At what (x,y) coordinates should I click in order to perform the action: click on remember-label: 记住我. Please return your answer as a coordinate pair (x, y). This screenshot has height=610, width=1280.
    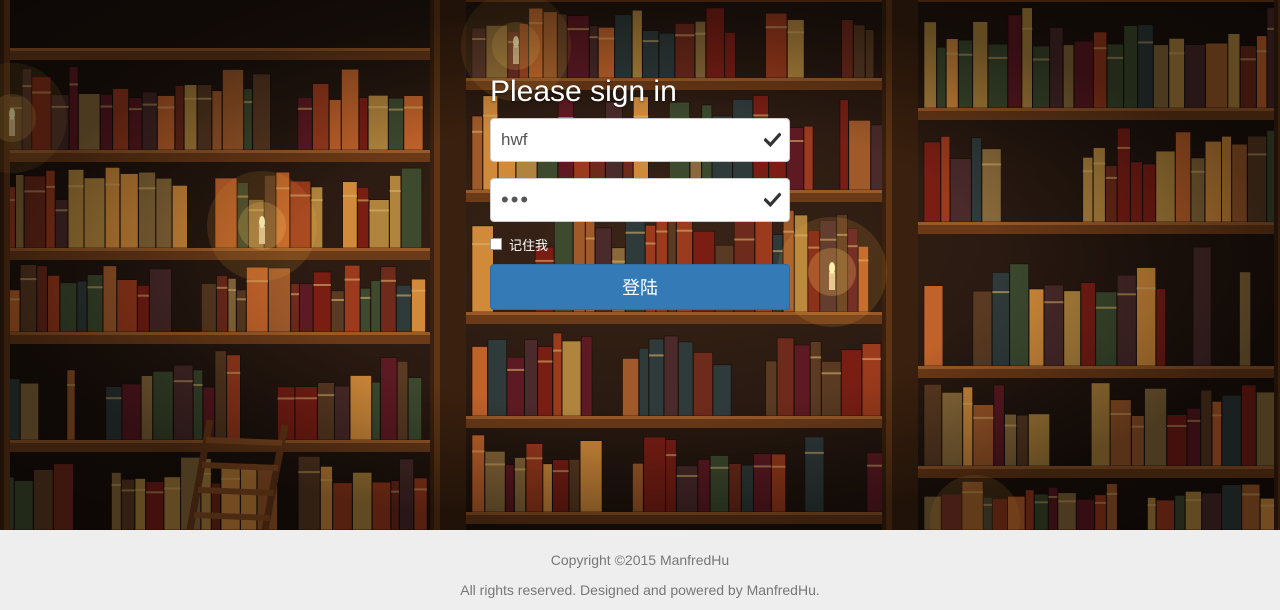
    Looking at the image, I should click on (528, 244).